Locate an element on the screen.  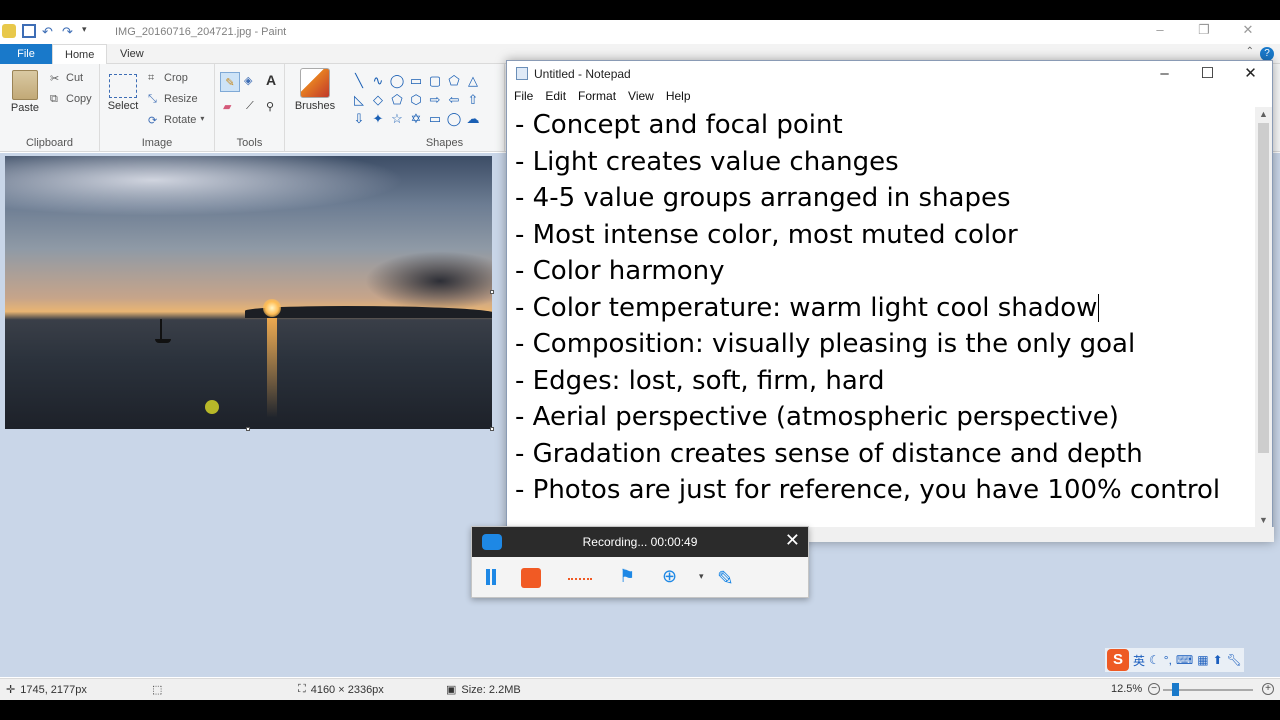
scroll-down-icon: ▼ is located at coordinates (1263, 520).